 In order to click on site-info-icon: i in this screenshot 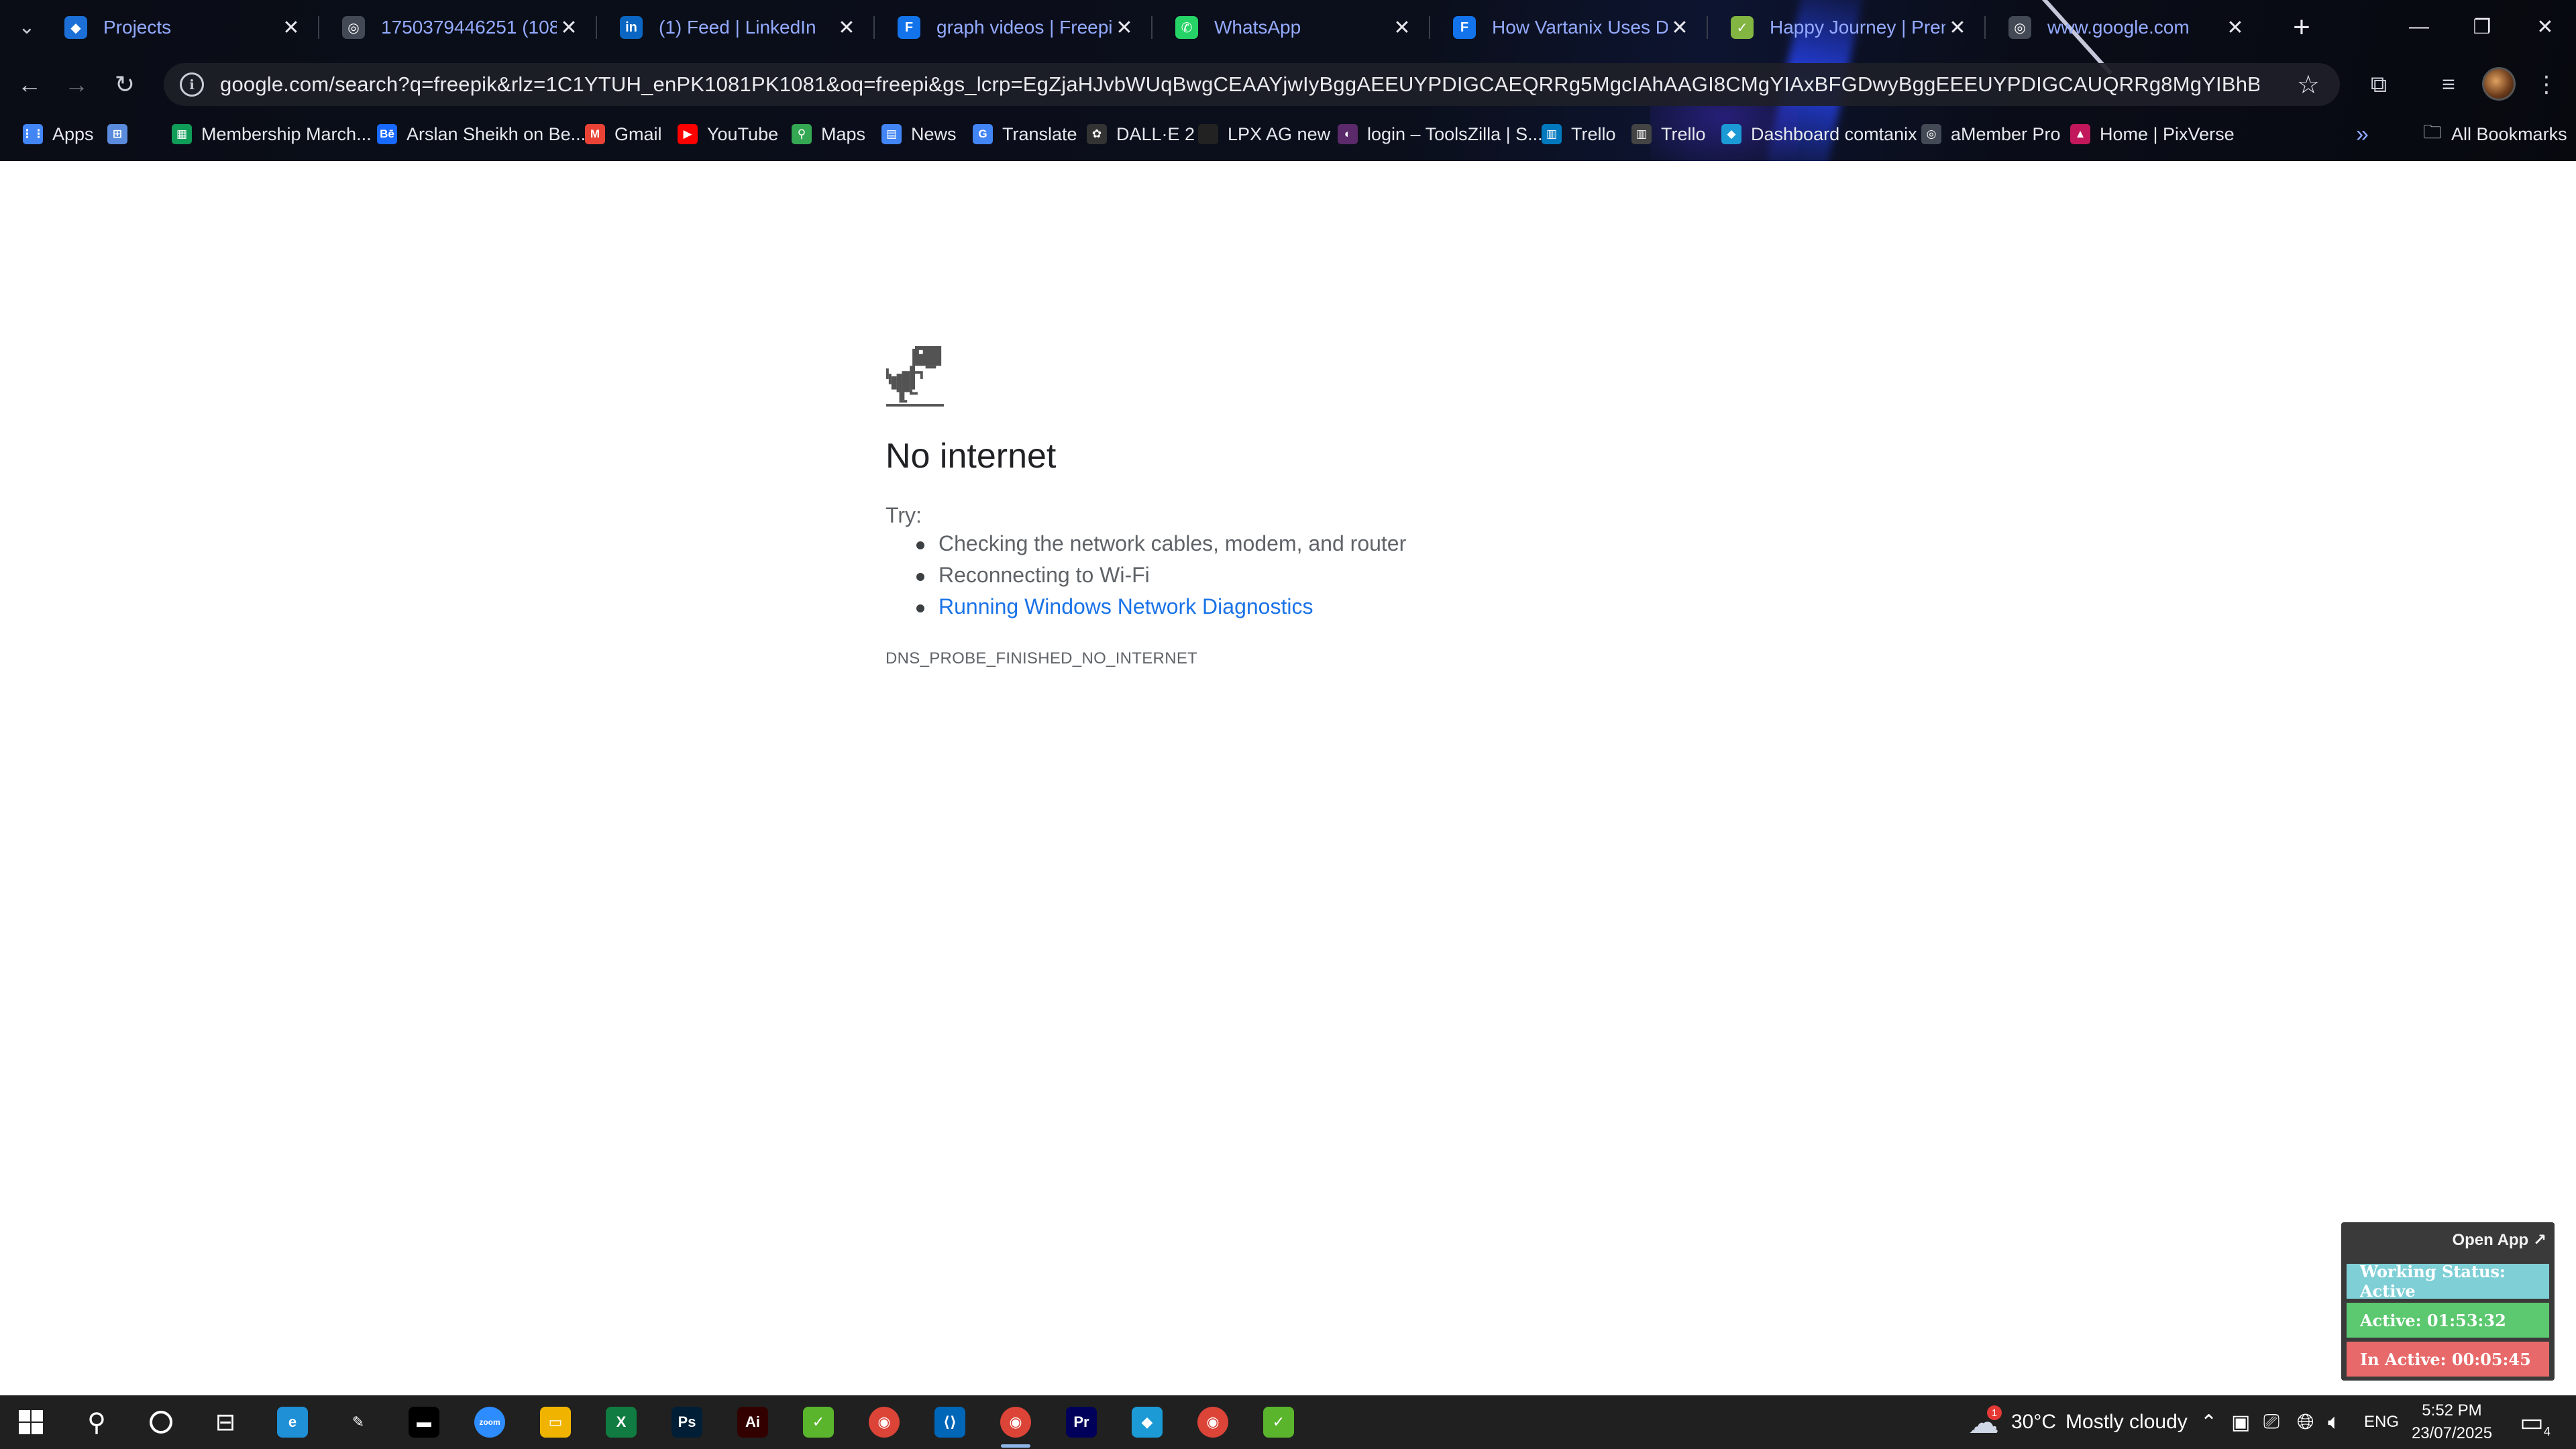, I will do `click(192, 84)`.